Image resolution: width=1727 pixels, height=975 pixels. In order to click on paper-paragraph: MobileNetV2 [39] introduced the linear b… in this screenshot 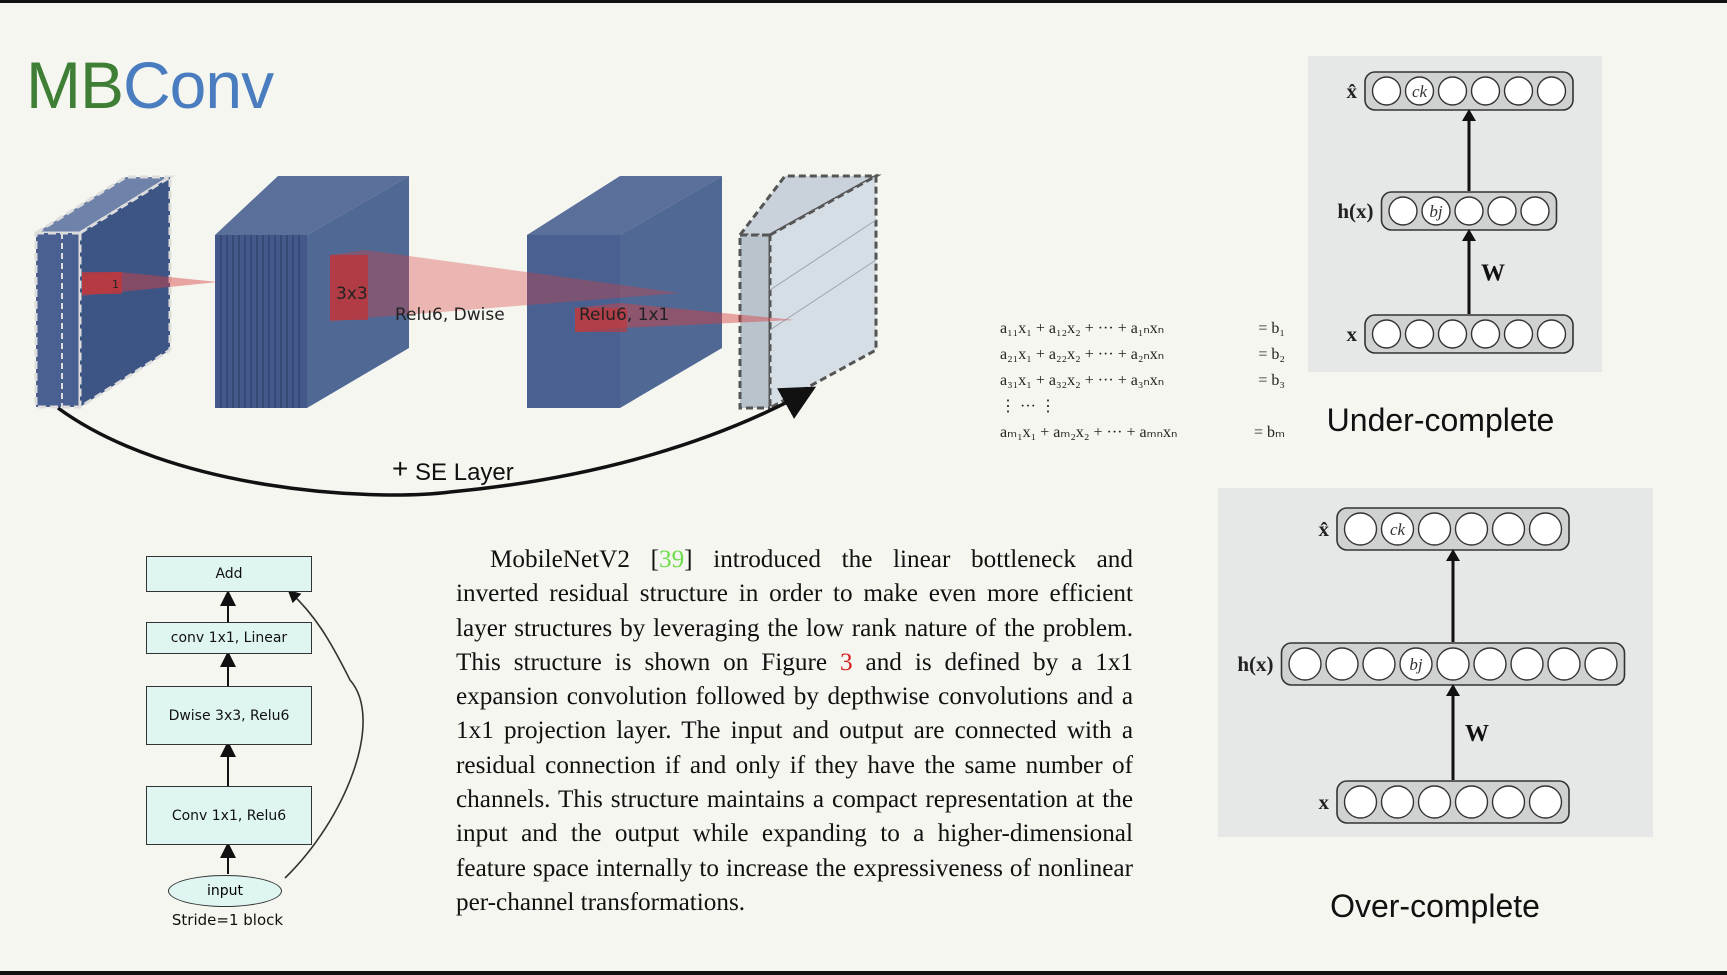, I will do `click(795, 731)`.